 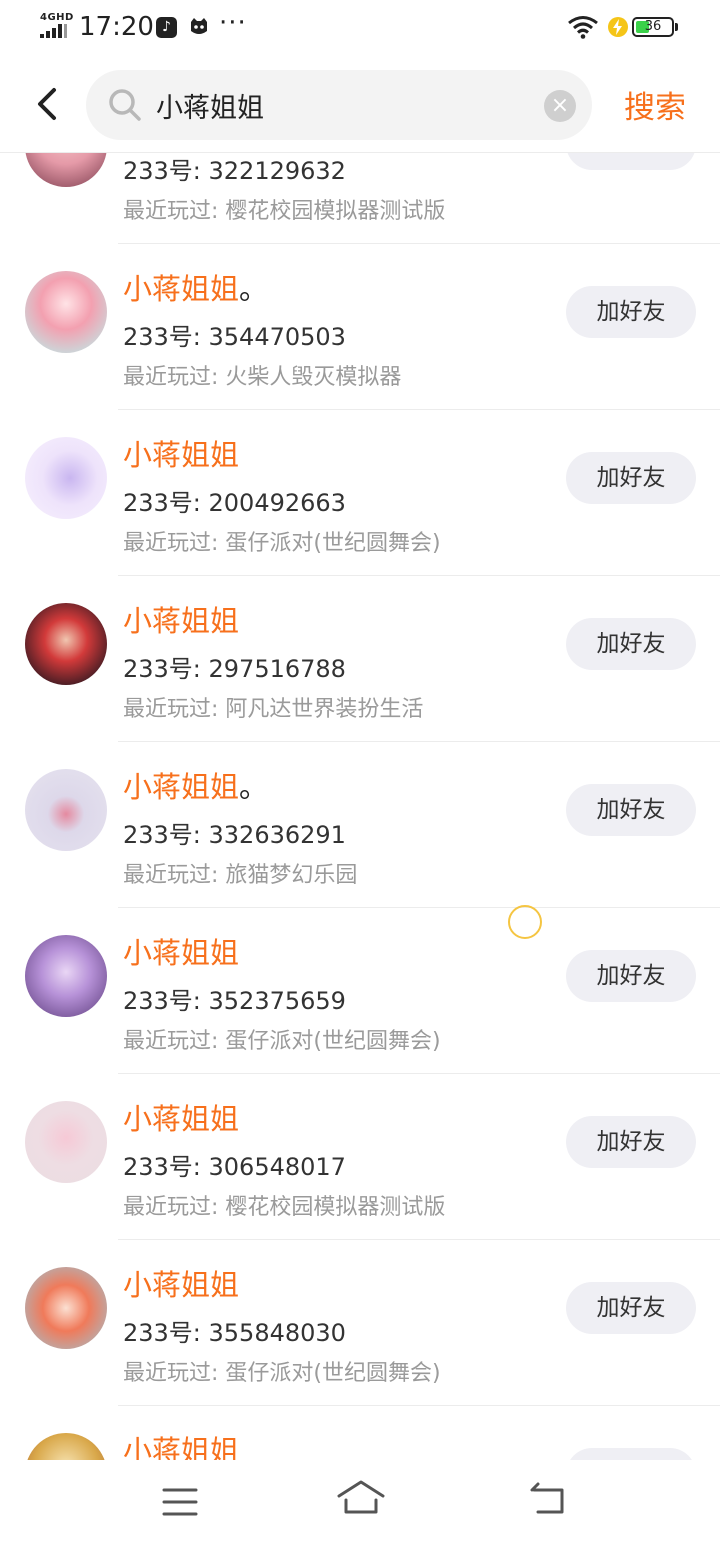 What do you see at coordinates (676, 27) in the screenshot?
I see `battery-tip` at bounding box center [676, 27].